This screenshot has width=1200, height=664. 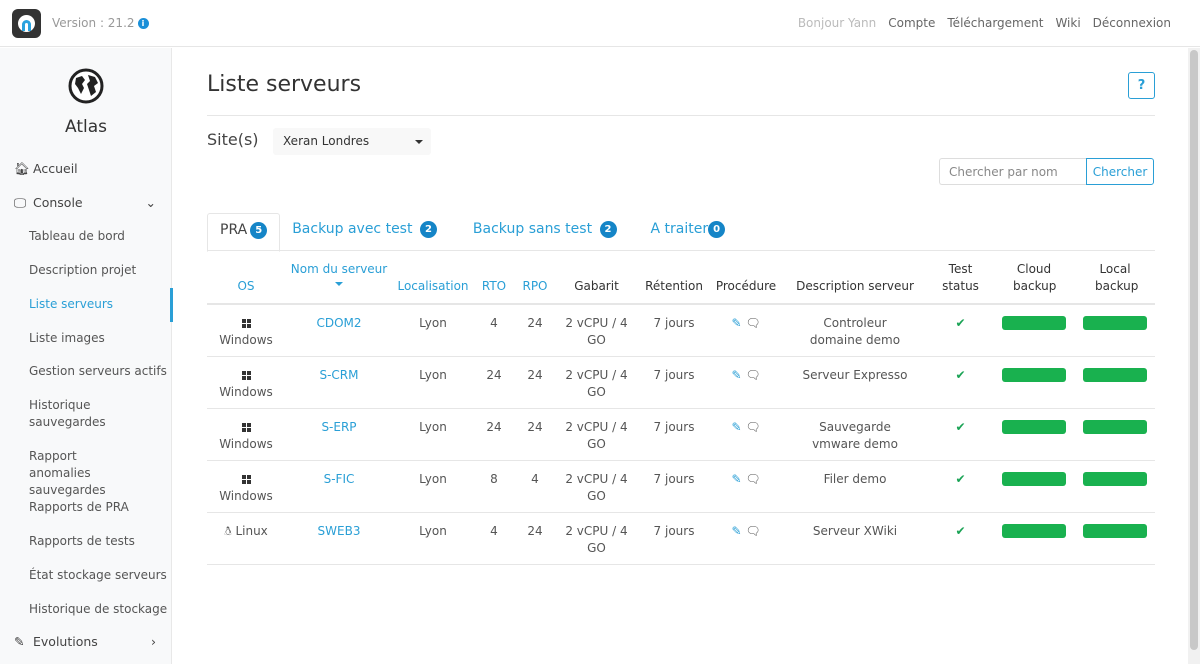 I want to click on col-procedure: Procédure, so click(x=746, y=280).